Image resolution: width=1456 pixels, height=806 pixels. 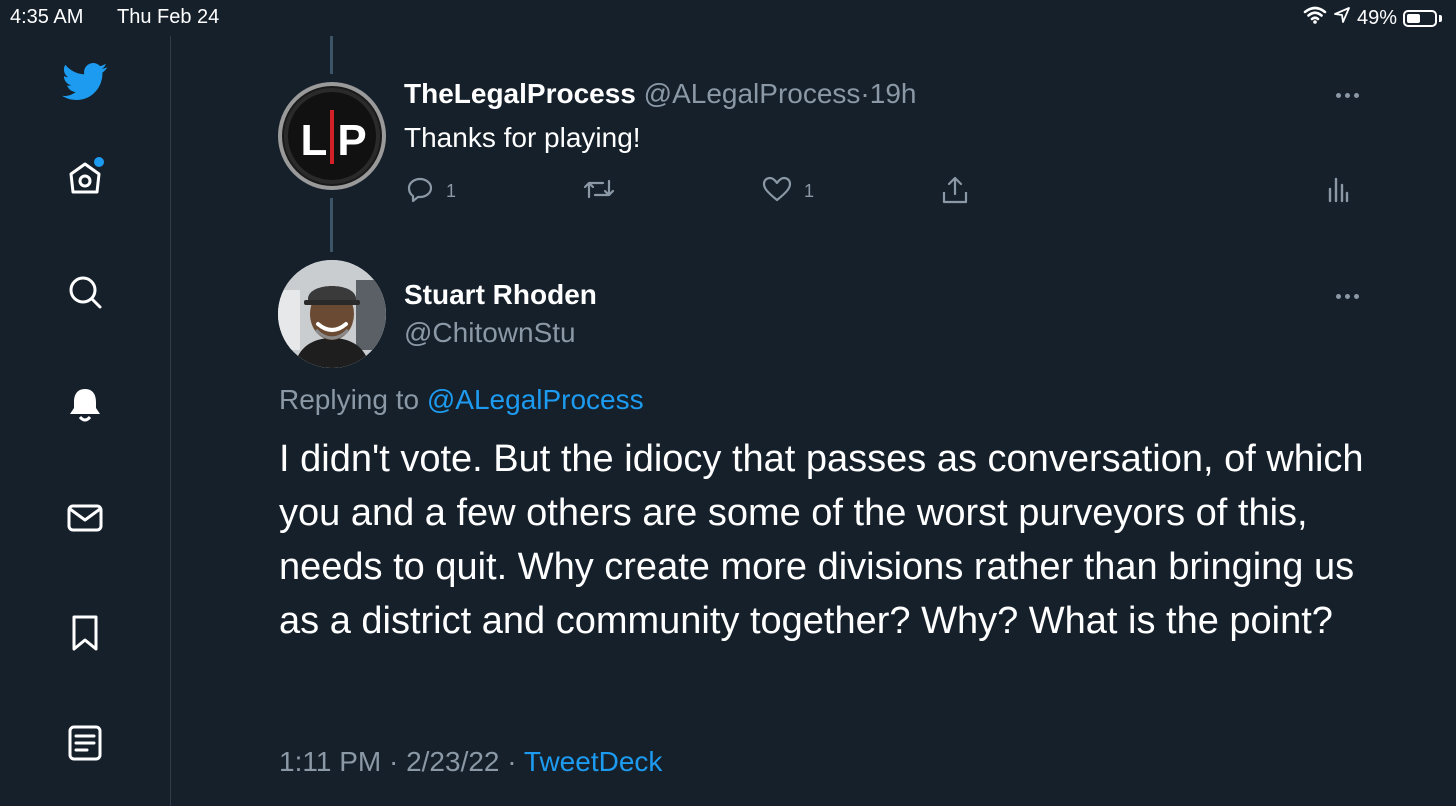 I want to click on handle: @ChitownStu, so click(x=490, y=333).